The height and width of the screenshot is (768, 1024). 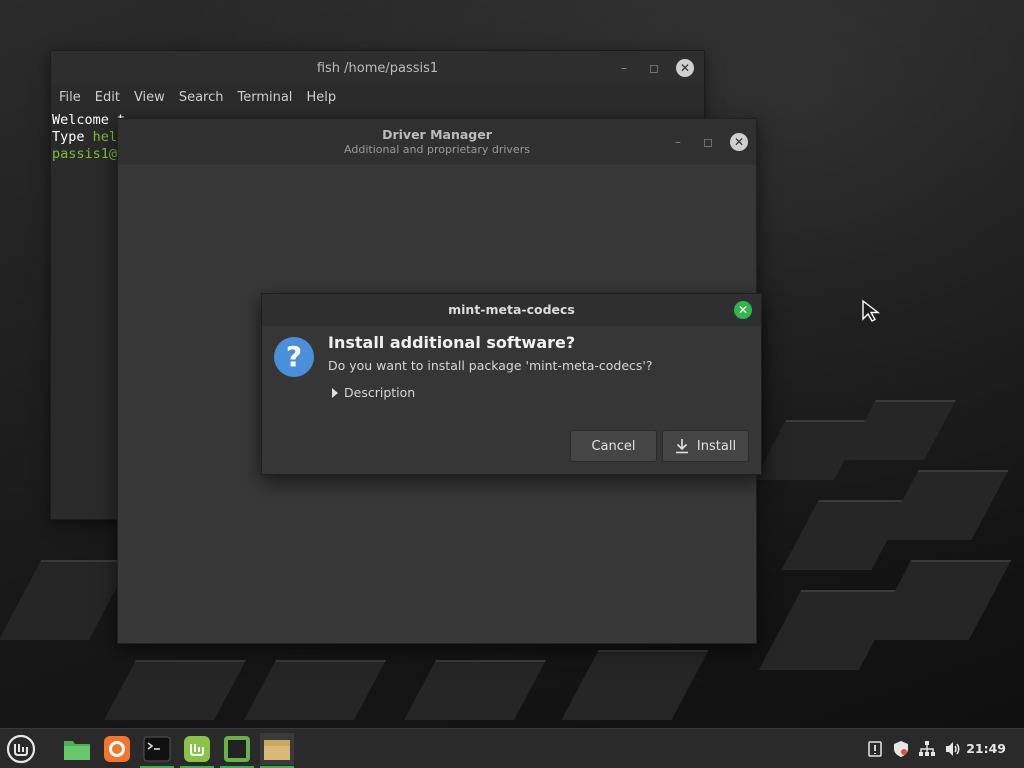 I want to click on expander-label: Description, so click(x=380, y=392).